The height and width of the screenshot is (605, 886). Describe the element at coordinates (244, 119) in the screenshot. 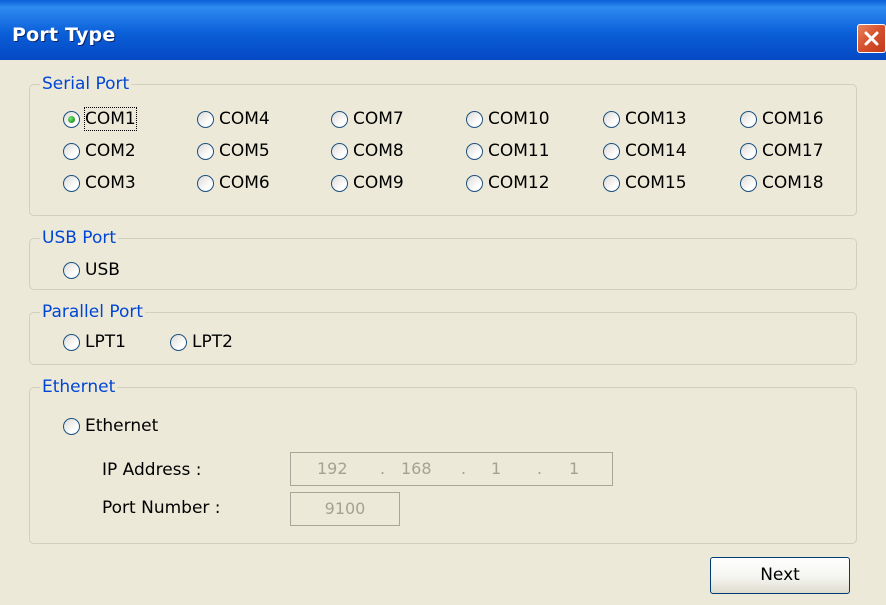

I see `radio-label: COM4` at that location.